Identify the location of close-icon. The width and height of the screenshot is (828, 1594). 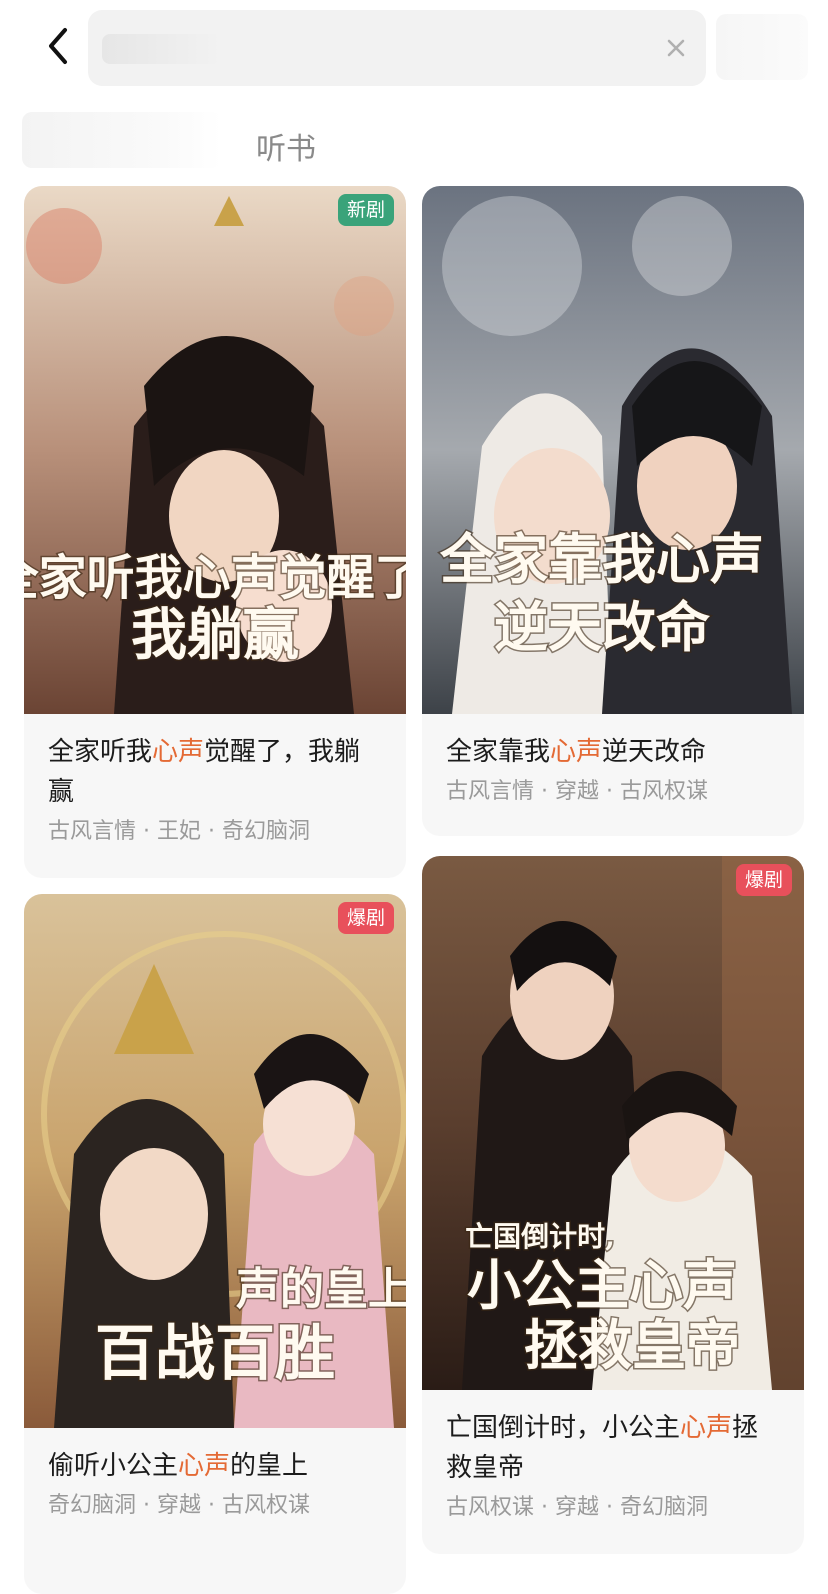
(676, 48).